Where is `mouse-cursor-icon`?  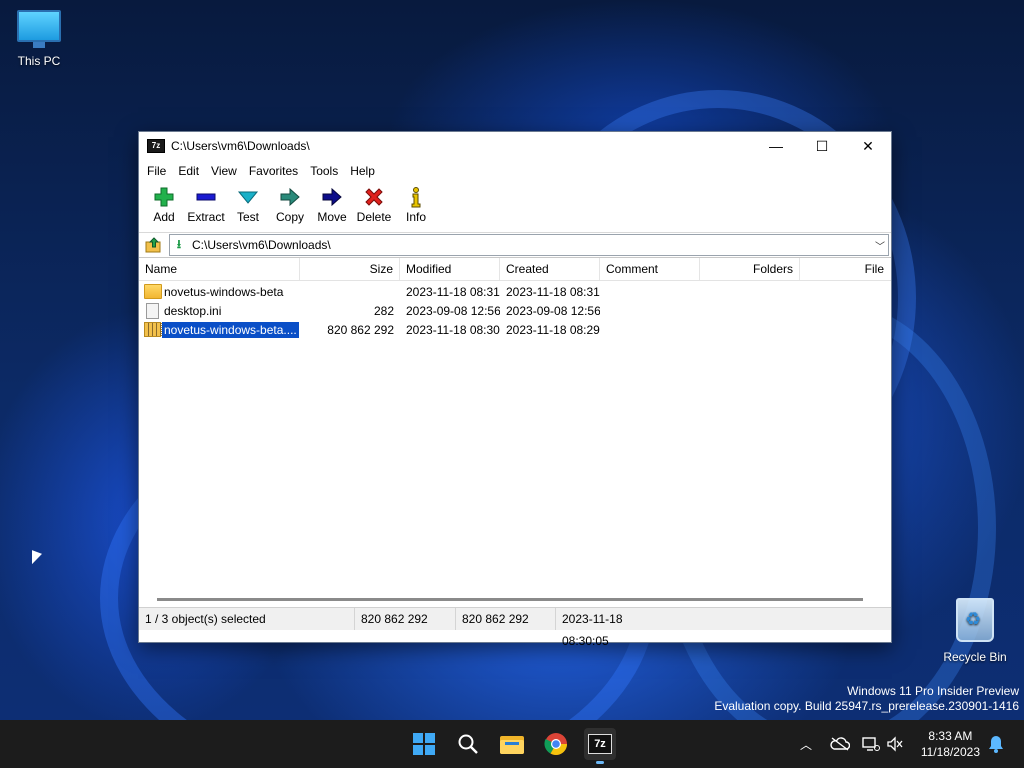 mouse-cursor-icon is located at coordinates (37, 559).